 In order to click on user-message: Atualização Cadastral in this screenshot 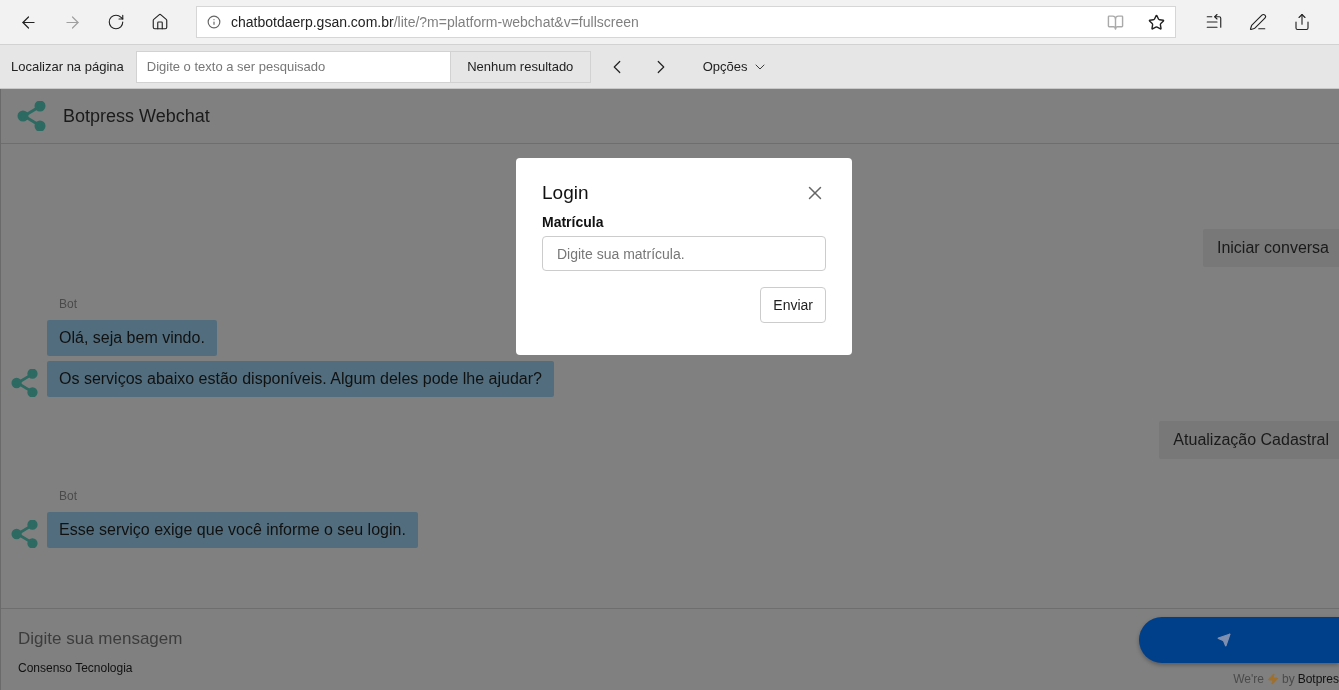, I will do `click(1249, 440)`.